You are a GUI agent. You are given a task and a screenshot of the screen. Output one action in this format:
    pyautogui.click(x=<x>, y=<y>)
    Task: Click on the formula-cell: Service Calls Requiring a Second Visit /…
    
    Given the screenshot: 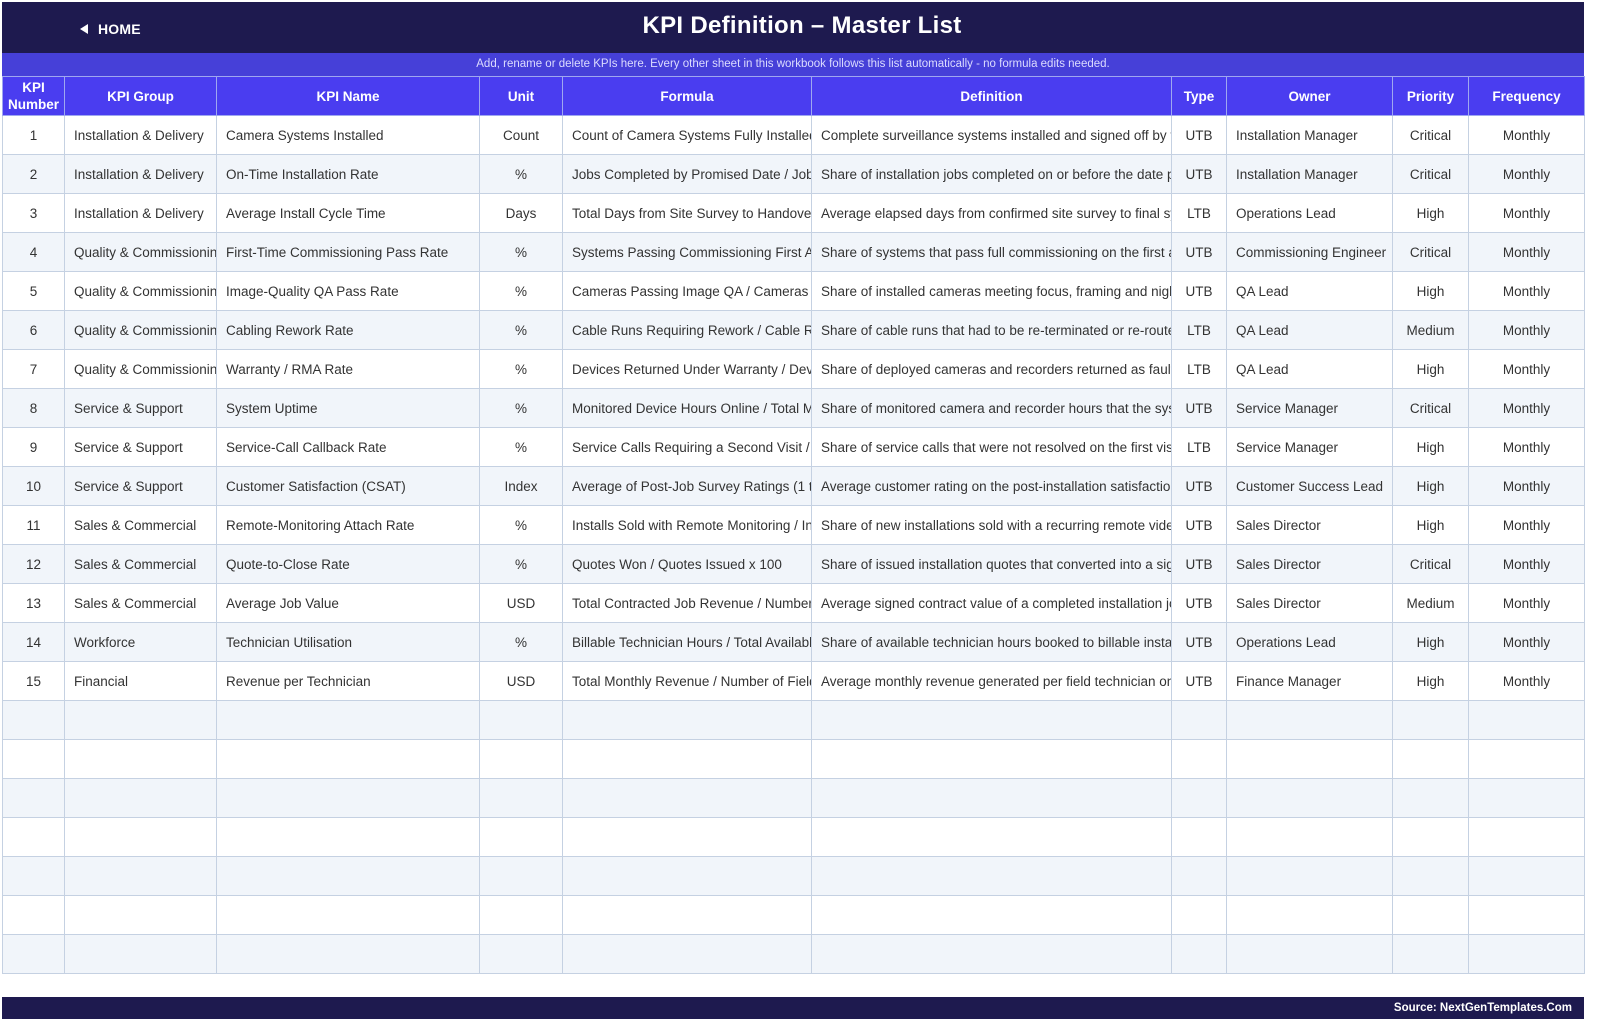 What is the action you would take?
    pyautogui.click(x=687, y=447)
    